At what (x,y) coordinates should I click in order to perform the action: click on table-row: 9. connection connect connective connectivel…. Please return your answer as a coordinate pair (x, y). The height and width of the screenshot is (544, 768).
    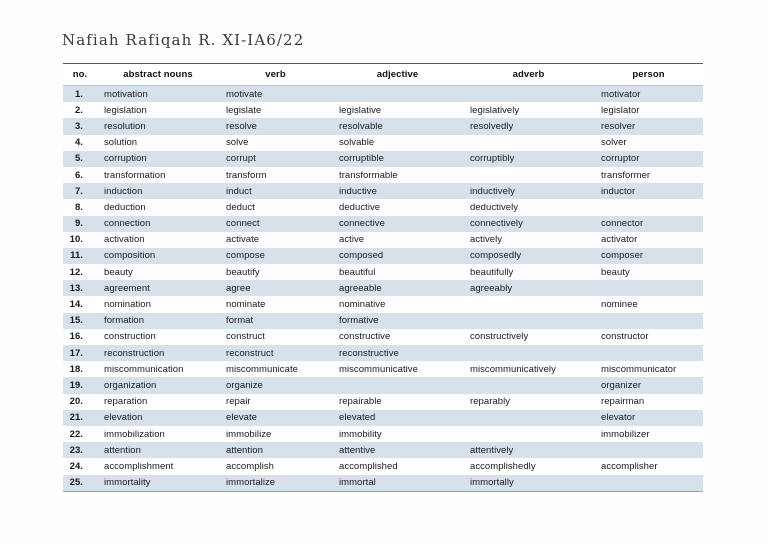
    Looking at the image, I should click on (383, 223).